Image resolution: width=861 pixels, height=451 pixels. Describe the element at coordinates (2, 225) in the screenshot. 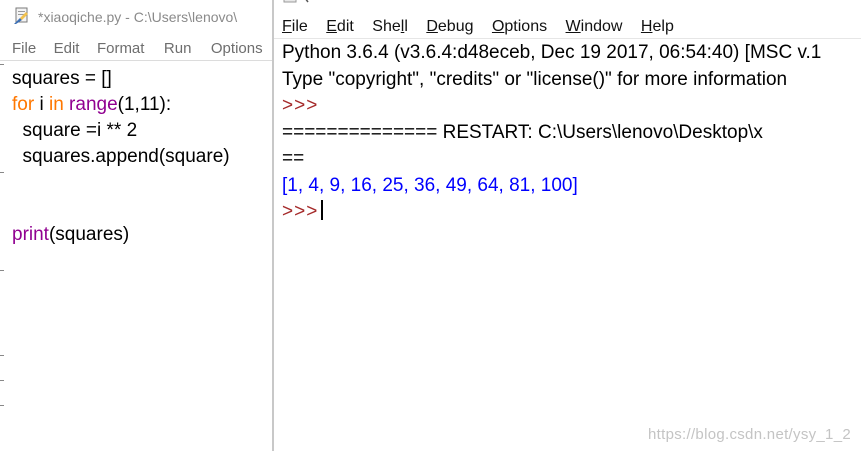

I see `window-edge-marks` at that location.